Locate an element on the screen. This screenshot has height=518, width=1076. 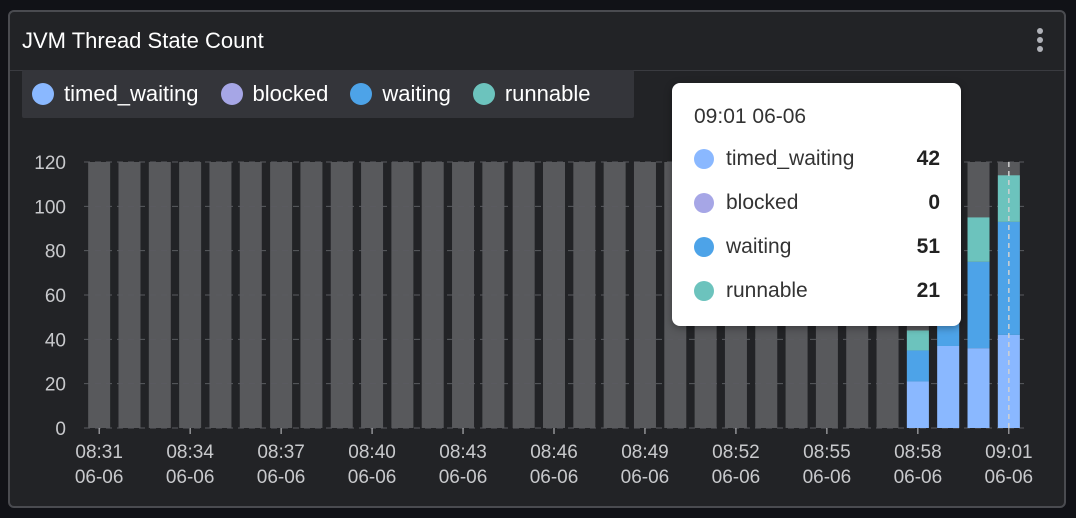
legend-item-runnable: runnable is located at coordinates (531, 94).